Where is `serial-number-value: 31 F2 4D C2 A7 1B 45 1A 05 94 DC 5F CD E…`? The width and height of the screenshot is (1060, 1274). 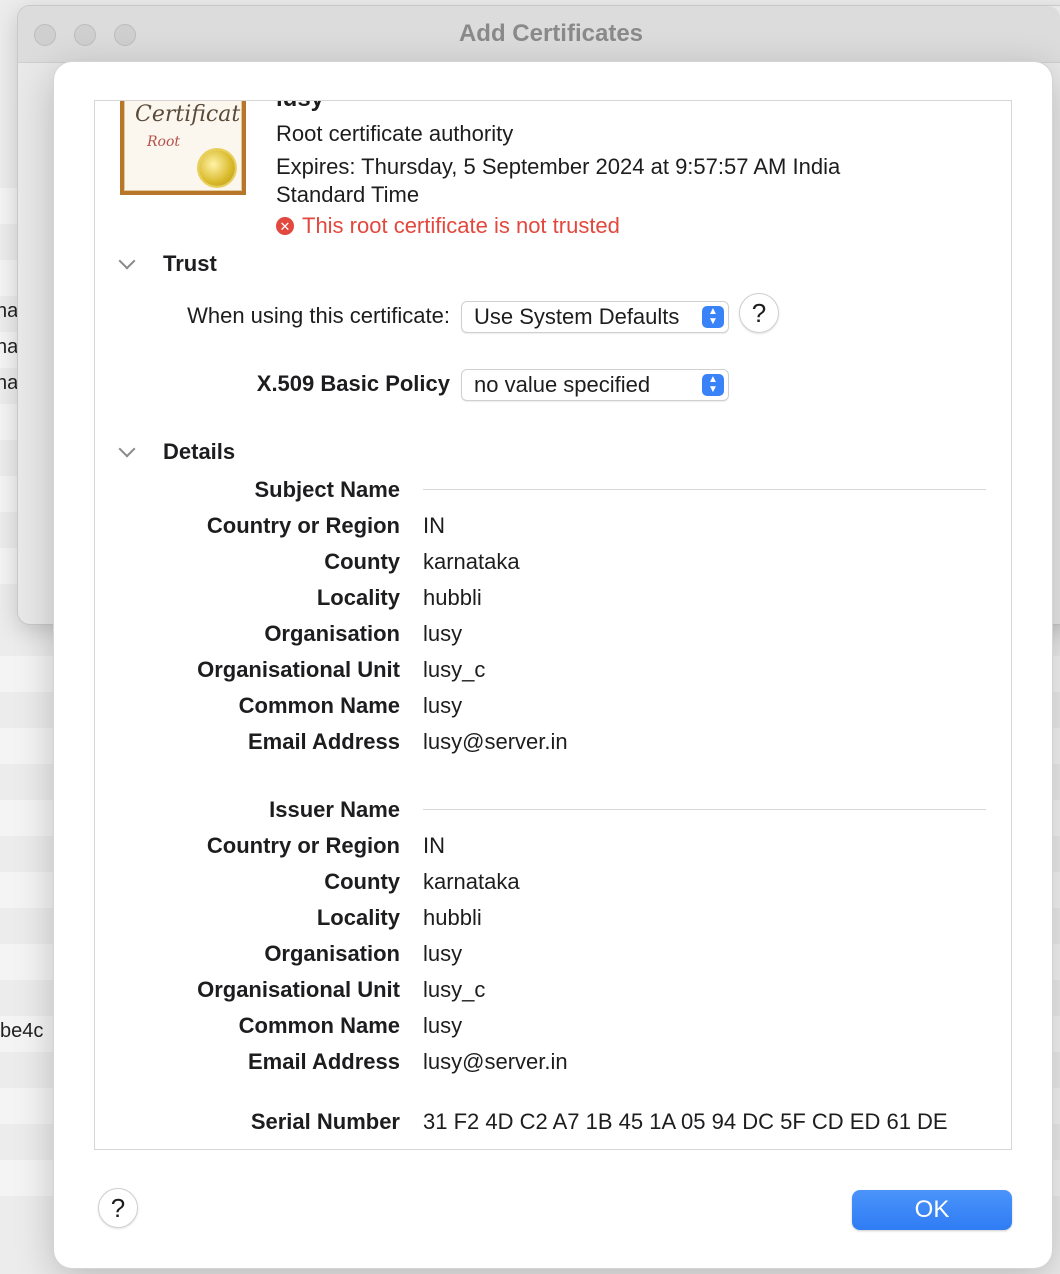
serial-number-value: 31 F2 4D C2 A7 1B 45 1A 05 94 DC 5F CD E… is located at coordinates (685, 1121).